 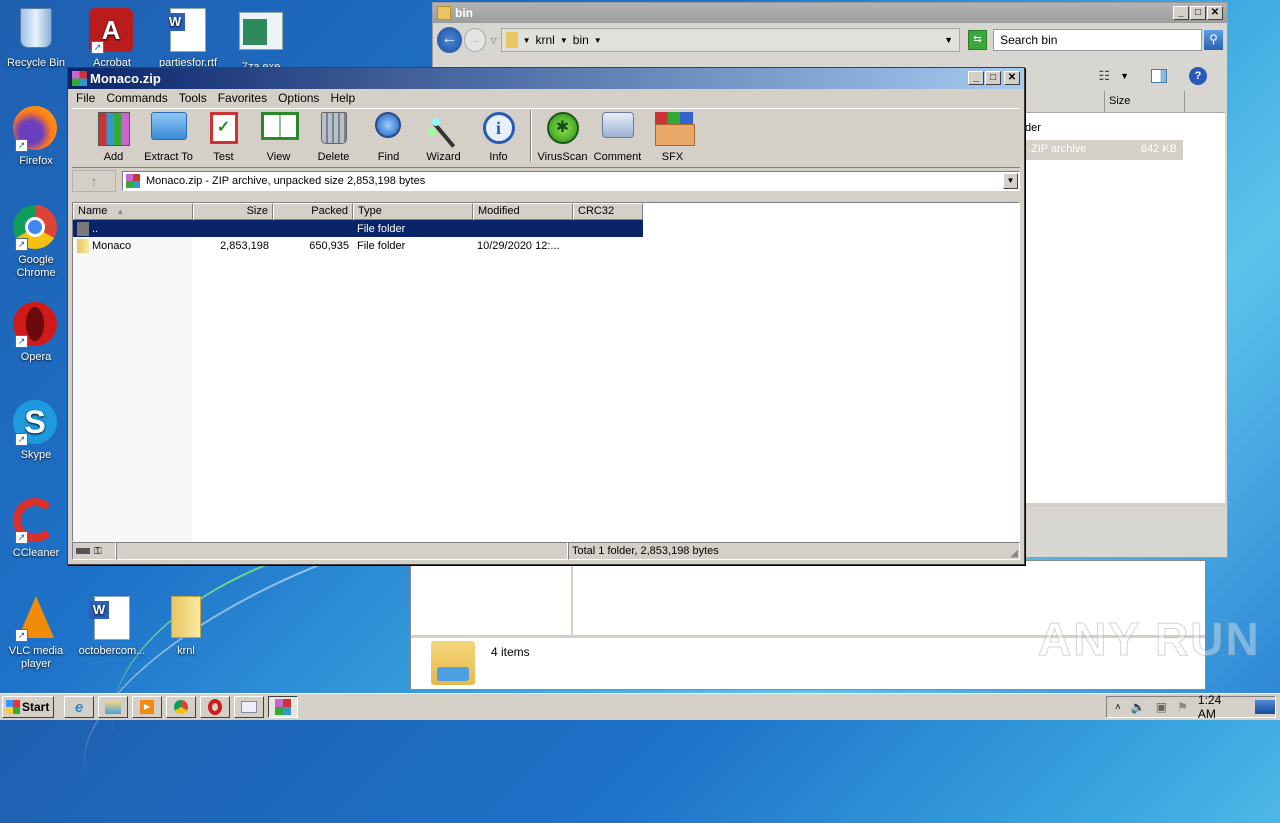 What do you see at coordinates (730, 40) in the screenshot?
I see `address-bar: ▼ krnl ▼ bin ▼ ▼` at bounding box center [730, 40].